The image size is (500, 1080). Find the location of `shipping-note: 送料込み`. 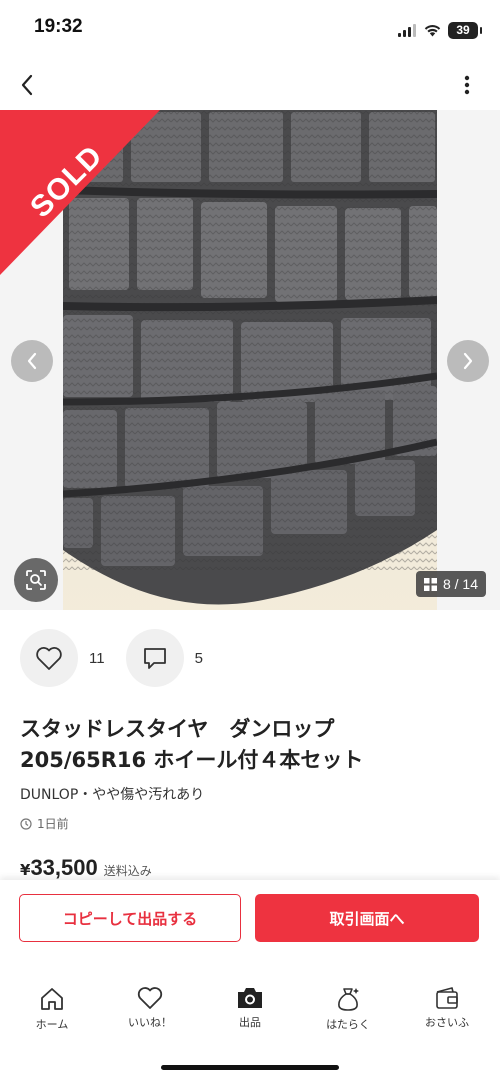

shipping-note: 送料込み is located at coordinates (127, 871).